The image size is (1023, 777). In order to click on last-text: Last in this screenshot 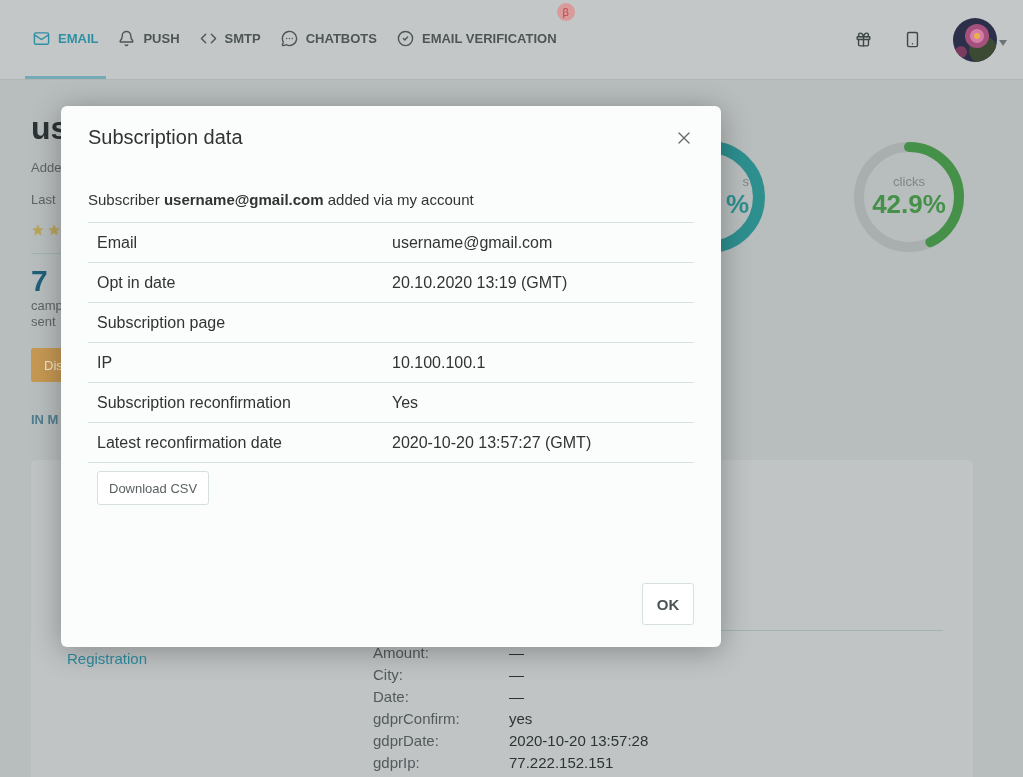, I will do `click(44, 199)`.